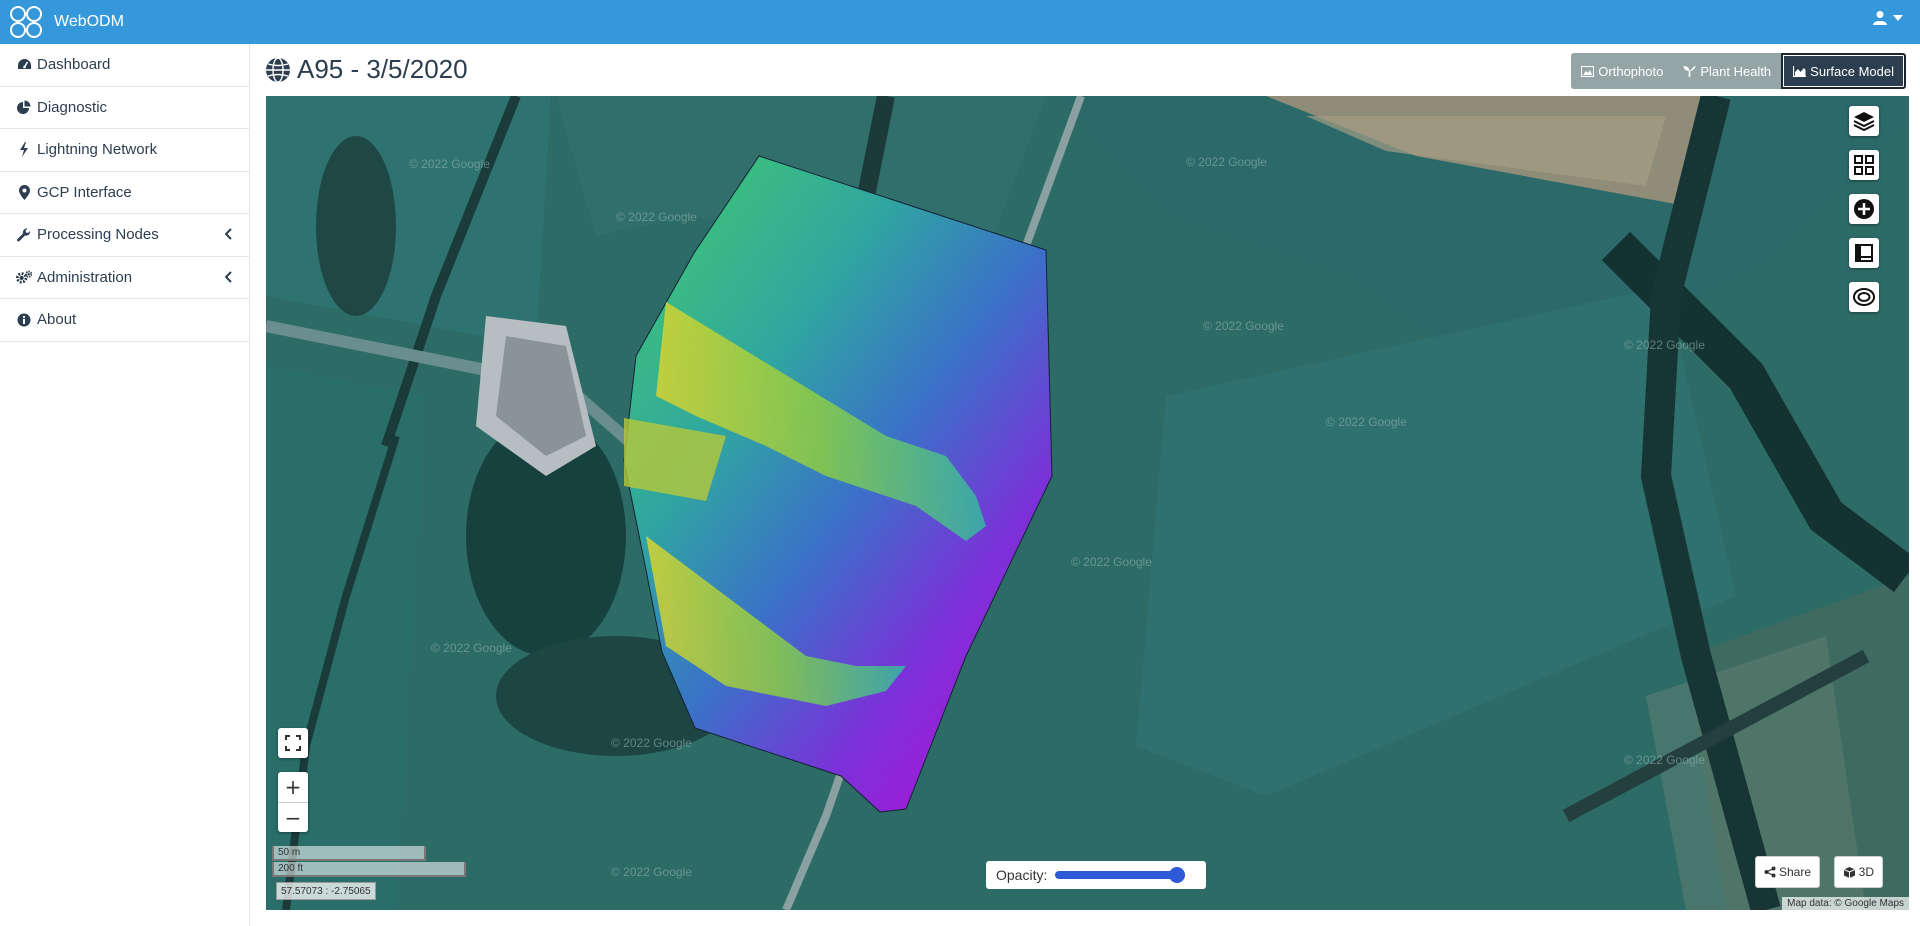 Image resolution: width=1920 pixels, height=926 pixels. I want to click on sidebar-item-administration: Administration, so click(124, 278).